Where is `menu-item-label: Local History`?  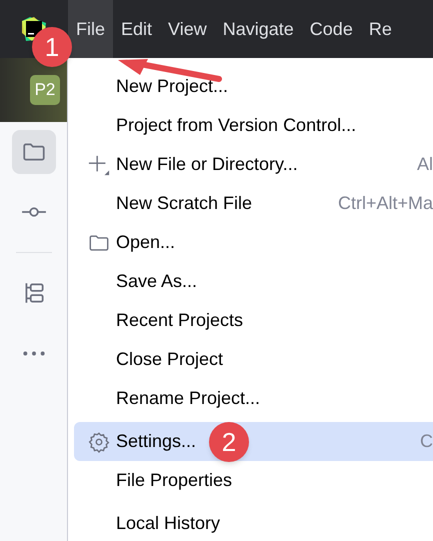
menu-item-label: Local History is located at coordinates (168, 523).